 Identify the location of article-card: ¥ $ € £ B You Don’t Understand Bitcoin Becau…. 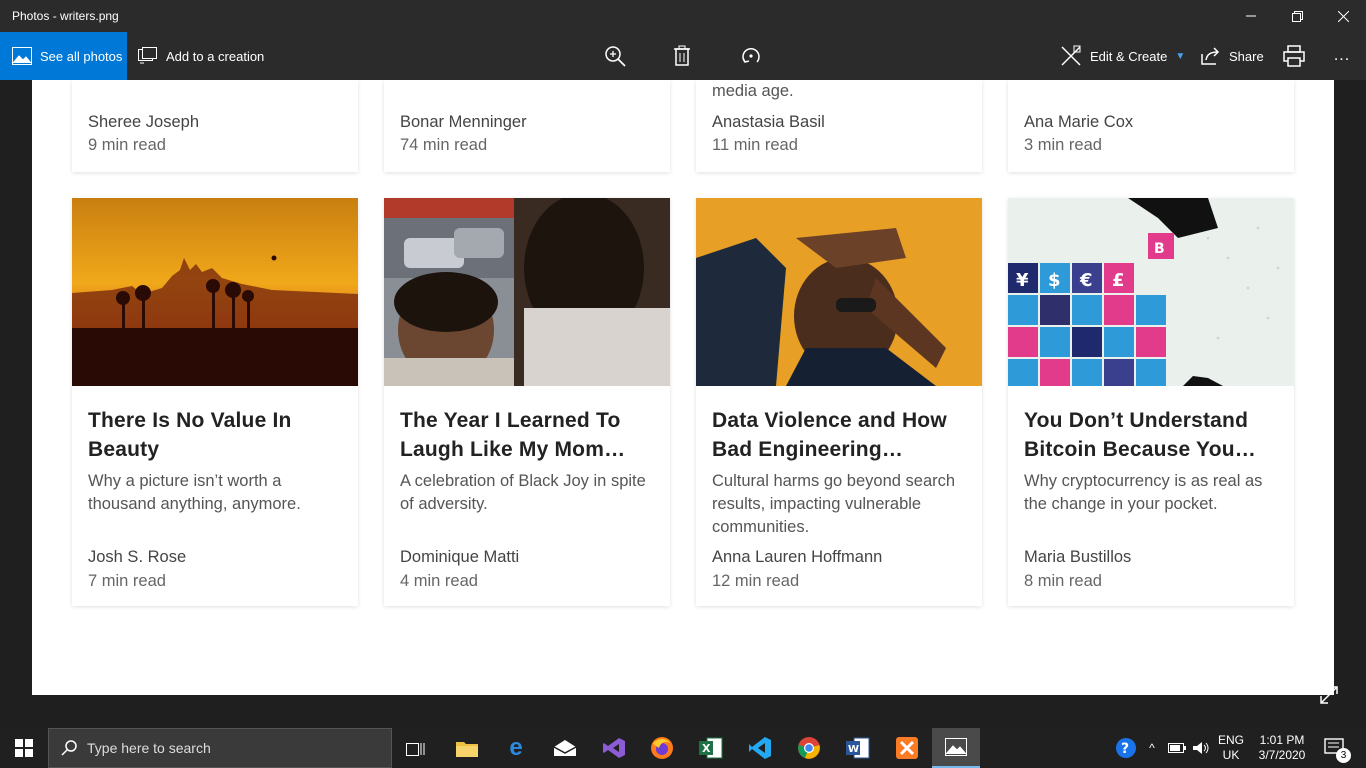
(1151, 402).